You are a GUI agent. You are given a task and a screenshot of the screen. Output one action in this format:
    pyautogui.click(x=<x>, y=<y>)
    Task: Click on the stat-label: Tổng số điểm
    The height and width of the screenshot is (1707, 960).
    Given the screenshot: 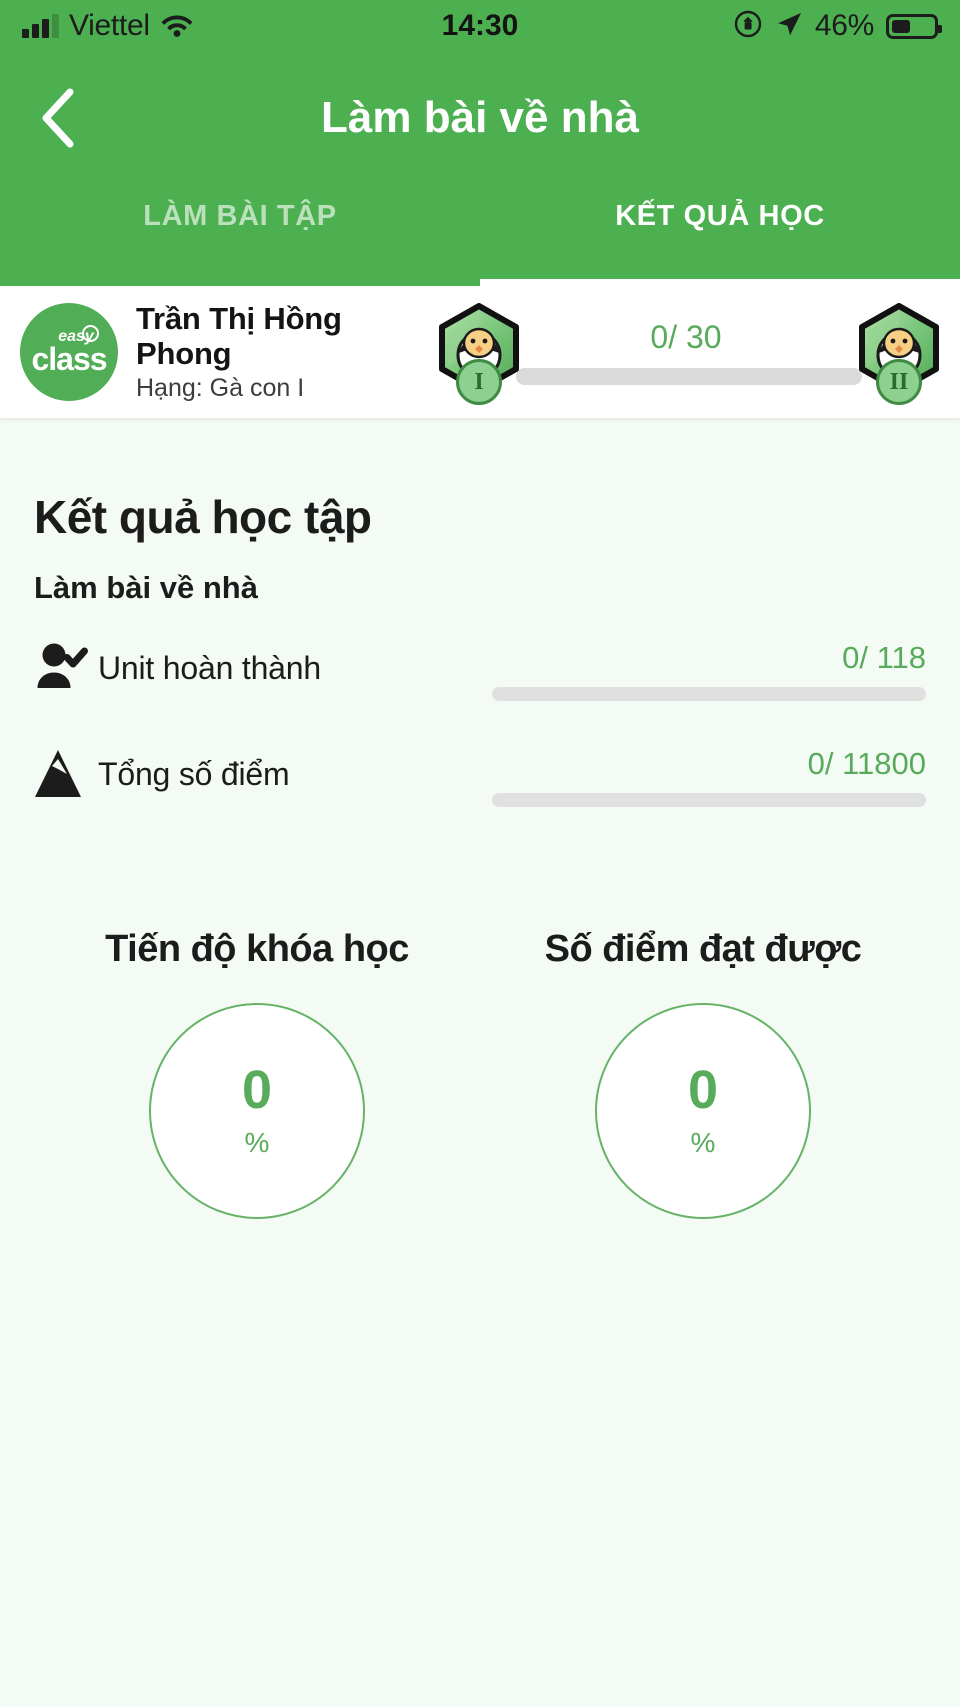 What is the action you would take?
    pyautogui.click(x=194, y=773)
    